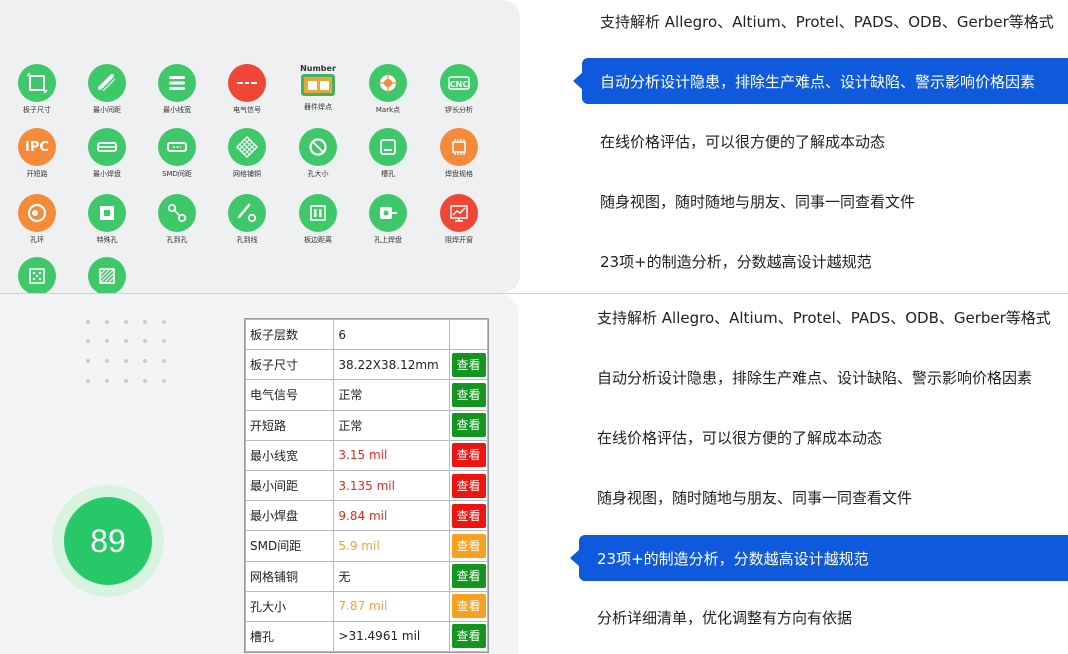 The width and height of the screenshot is (1068, 654). I want to click on icon-cell-hatch-pattern, so click(107, 275).